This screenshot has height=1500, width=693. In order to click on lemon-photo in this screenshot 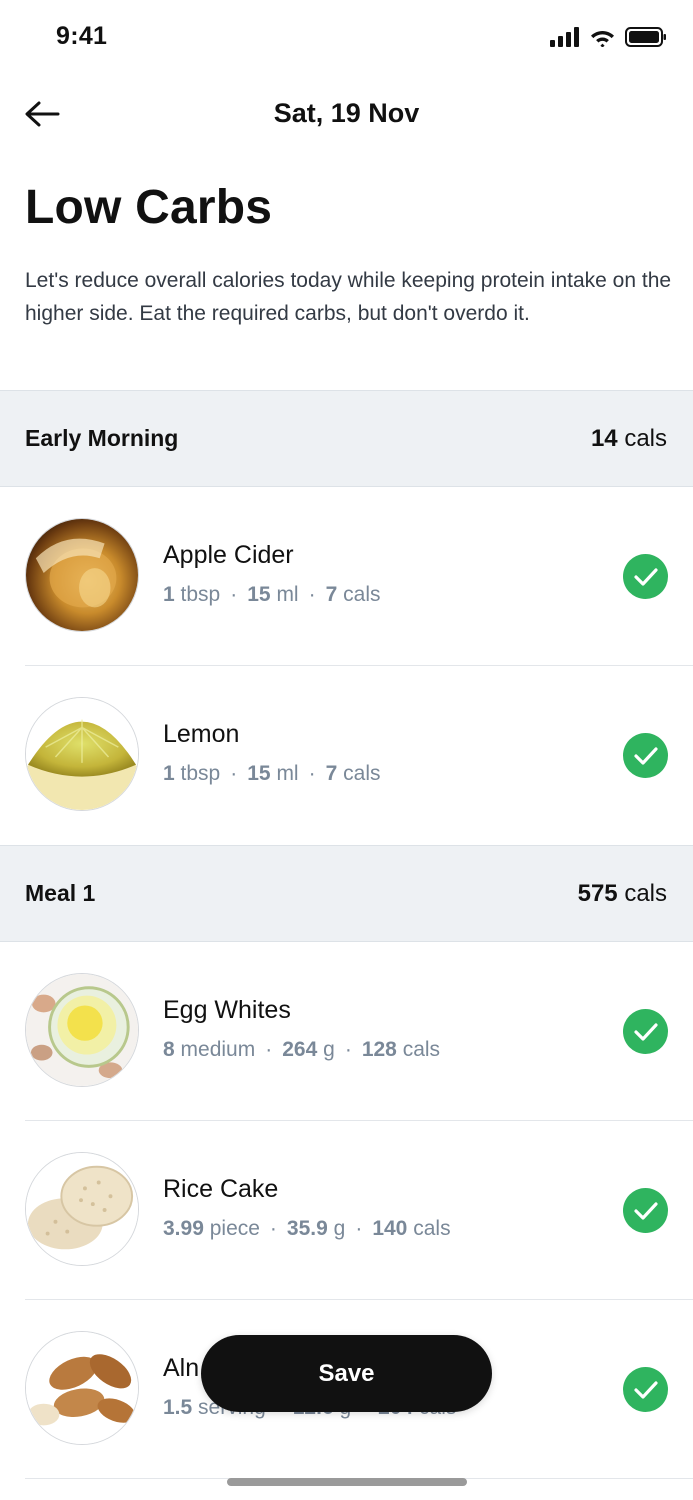, I will do `click(82, 754)`.